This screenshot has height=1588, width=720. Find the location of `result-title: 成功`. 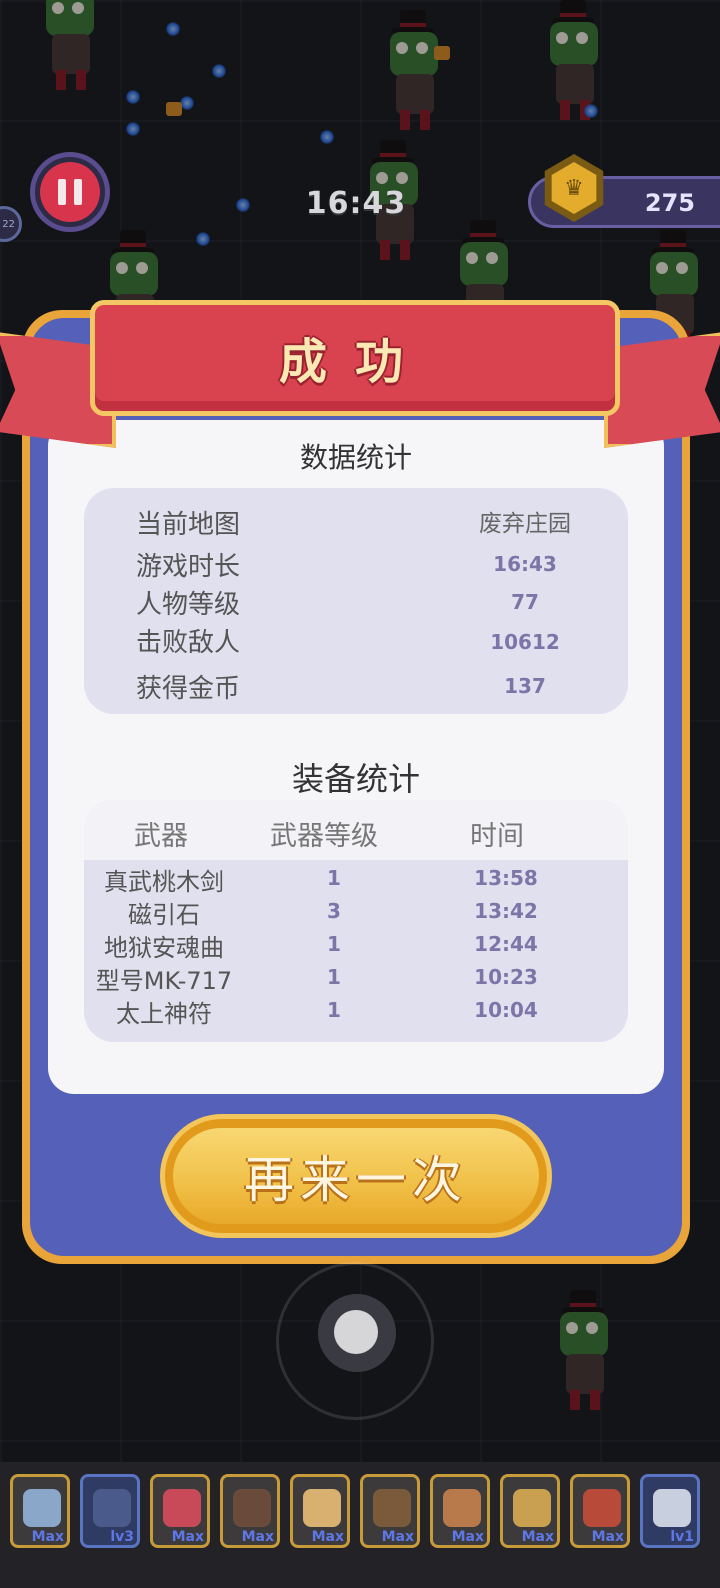

result-title: 成功 is located at coordinates (354, 362).